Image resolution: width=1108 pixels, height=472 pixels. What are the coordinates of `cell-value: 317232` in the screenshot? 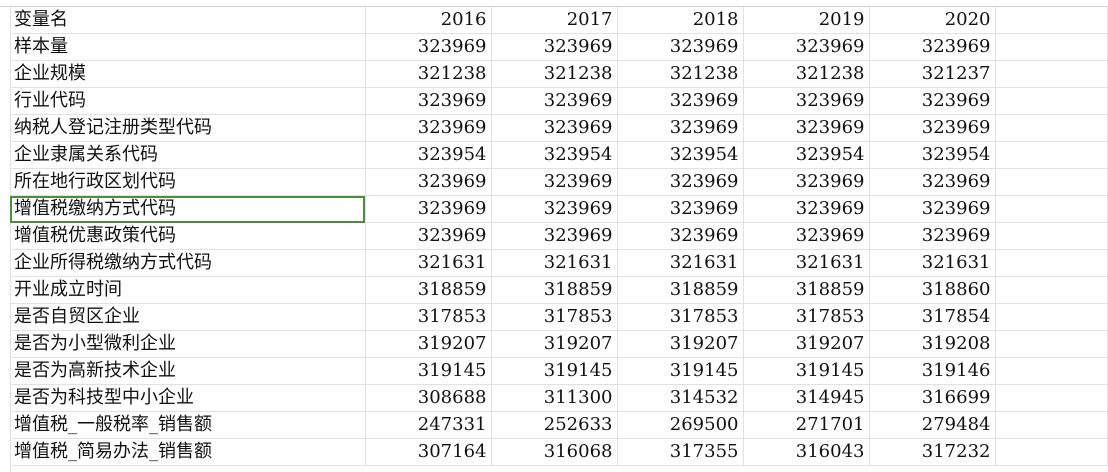 It's located at (932, 452).